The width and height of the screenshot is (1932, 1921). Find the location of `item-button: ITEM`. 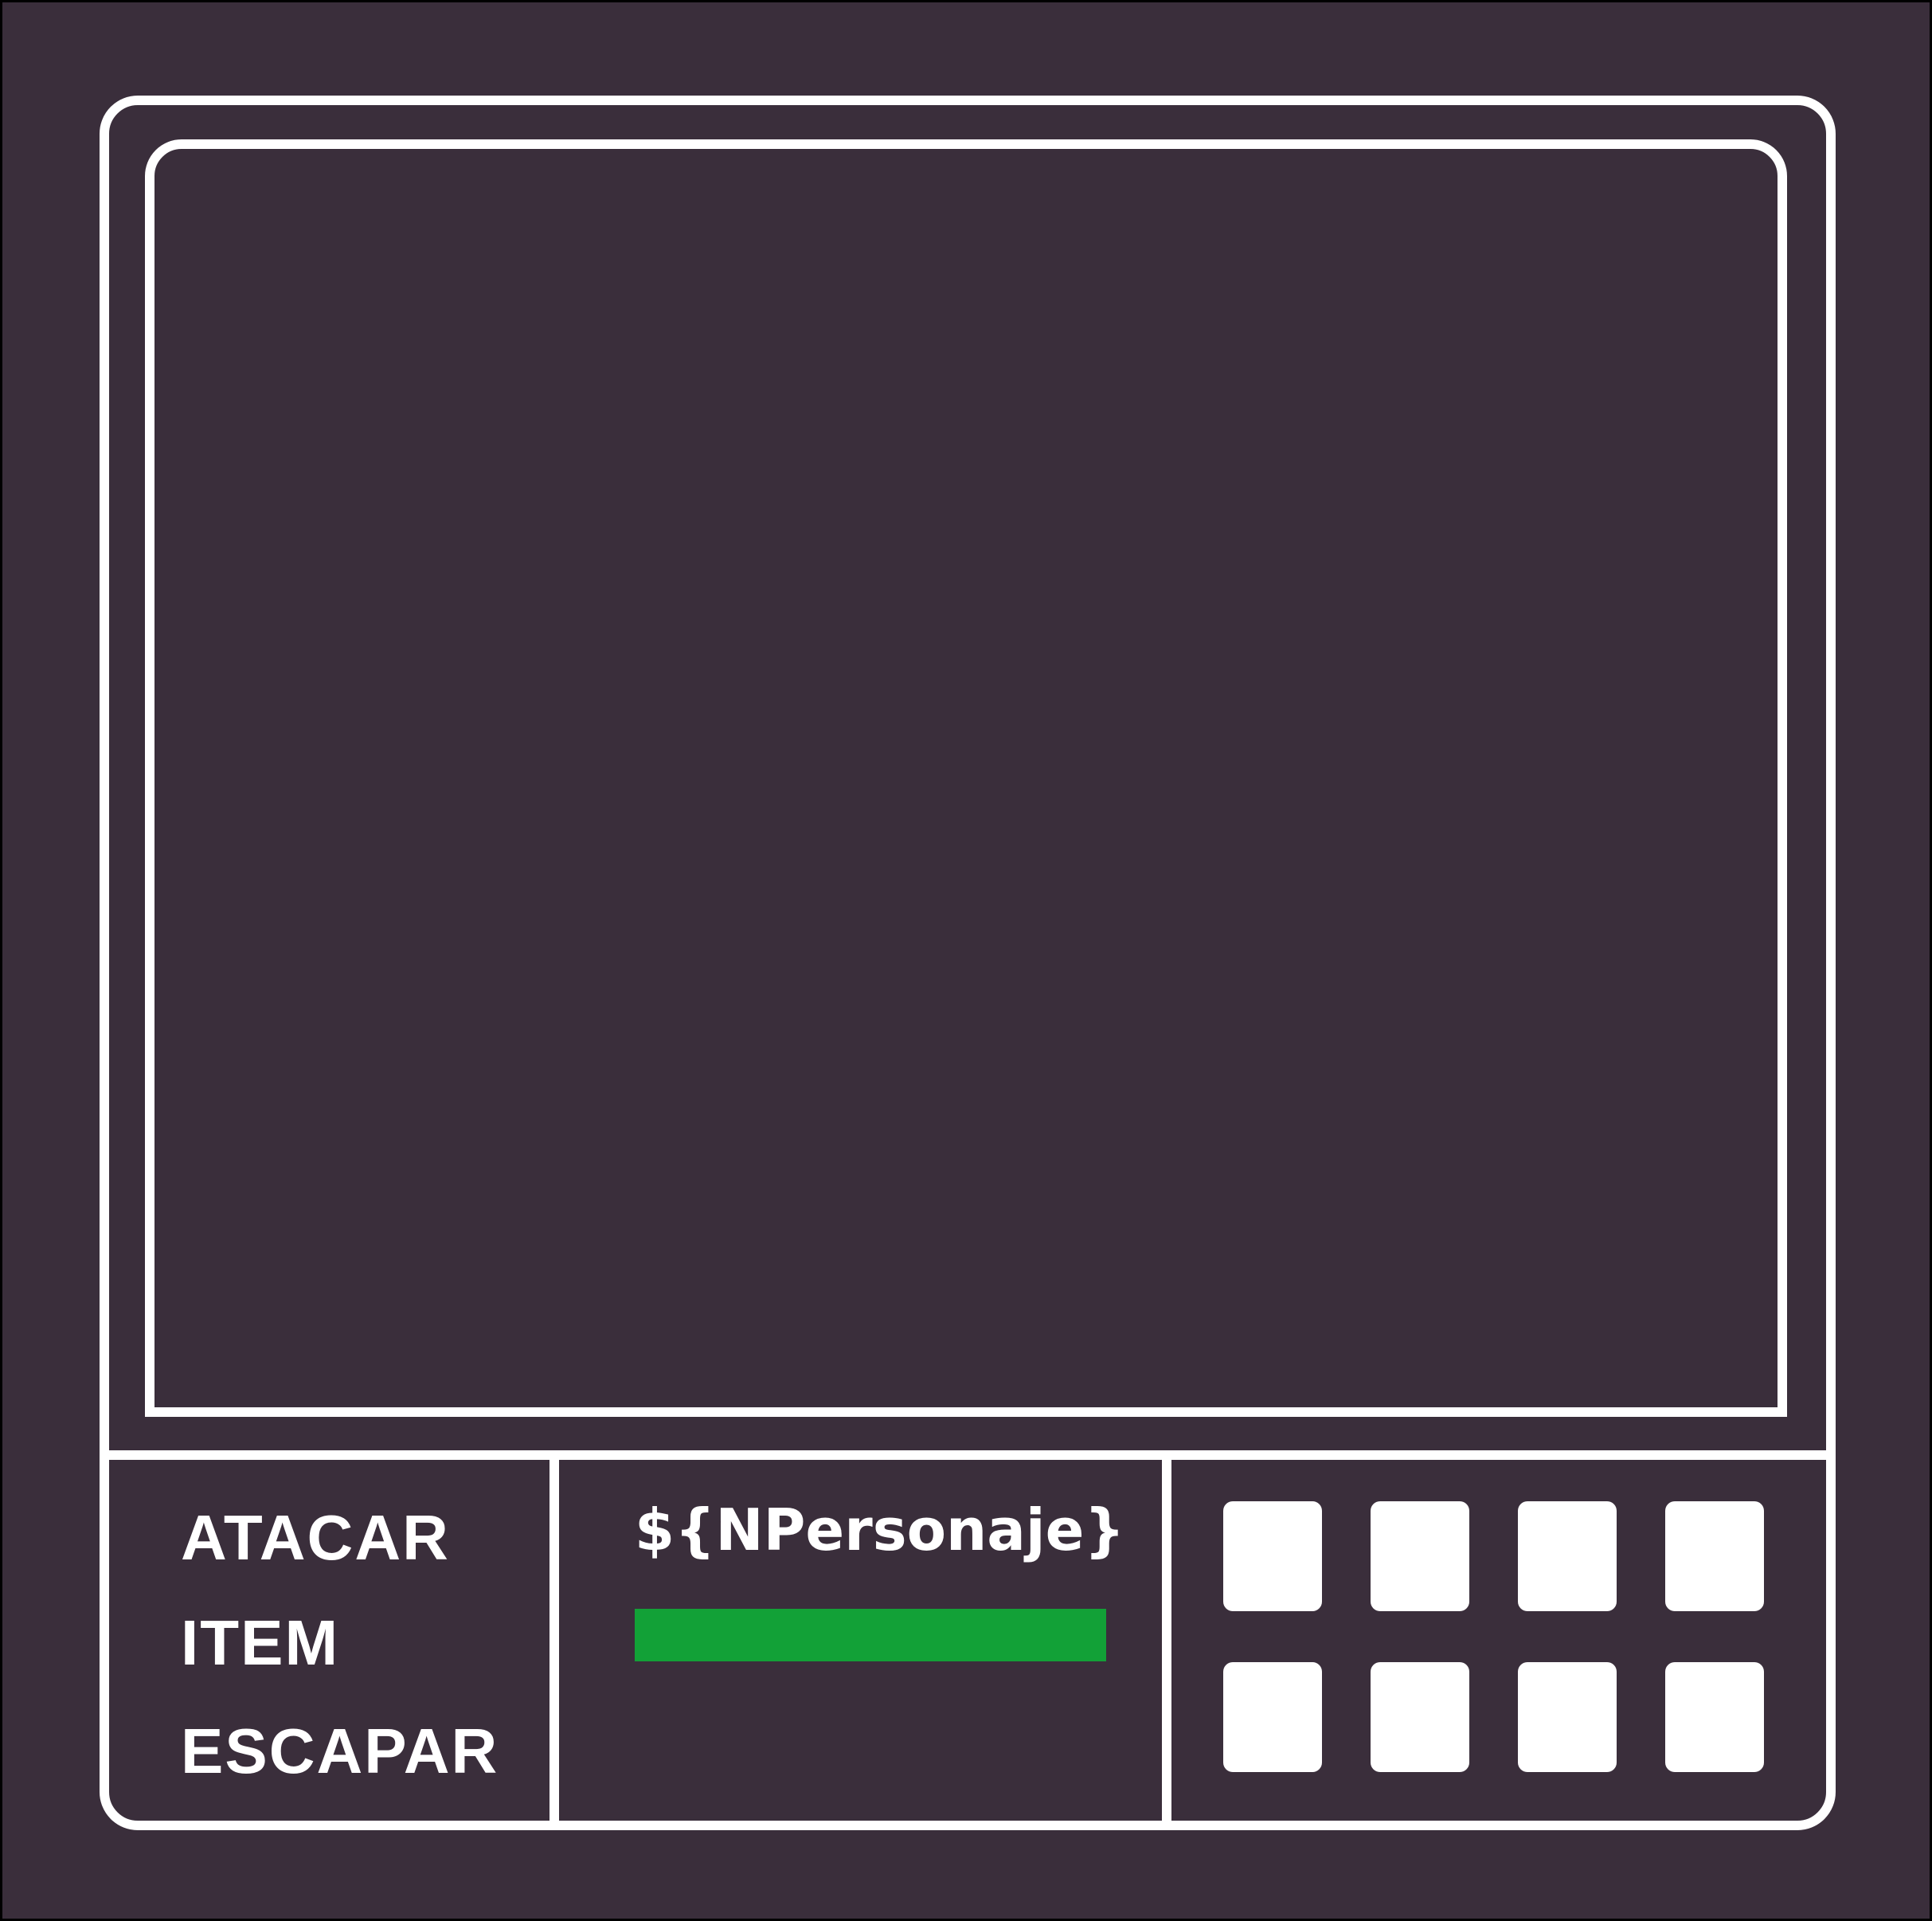

item-button: ITEM is located at coordinates (260, 1643).